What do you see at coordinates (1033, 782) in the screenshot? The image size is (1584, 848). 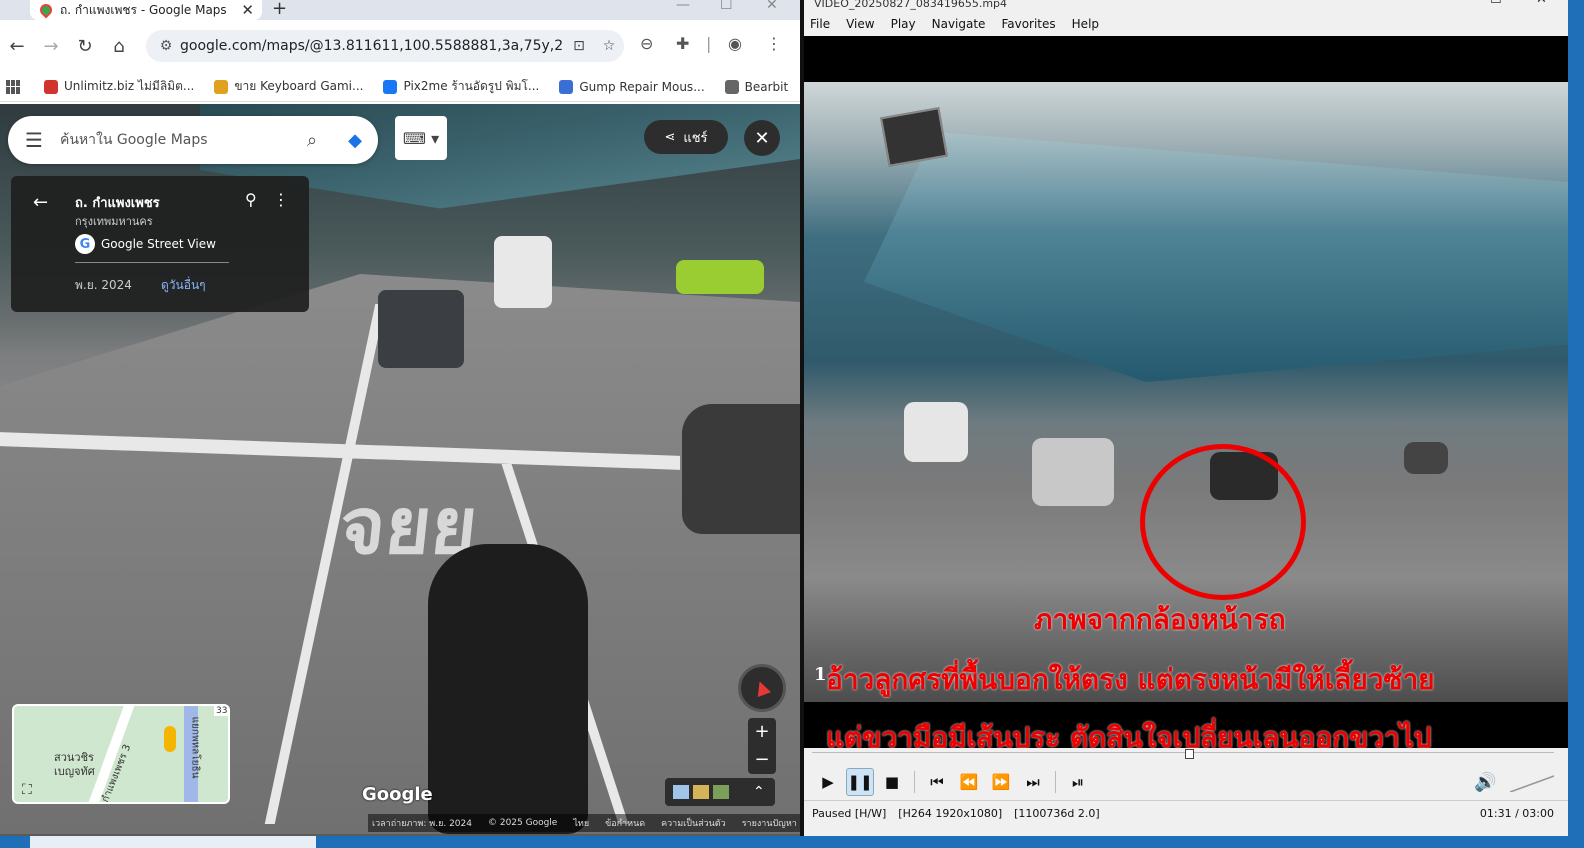 I see `next-icon: ⏭` at bounding box center [1033, 782].